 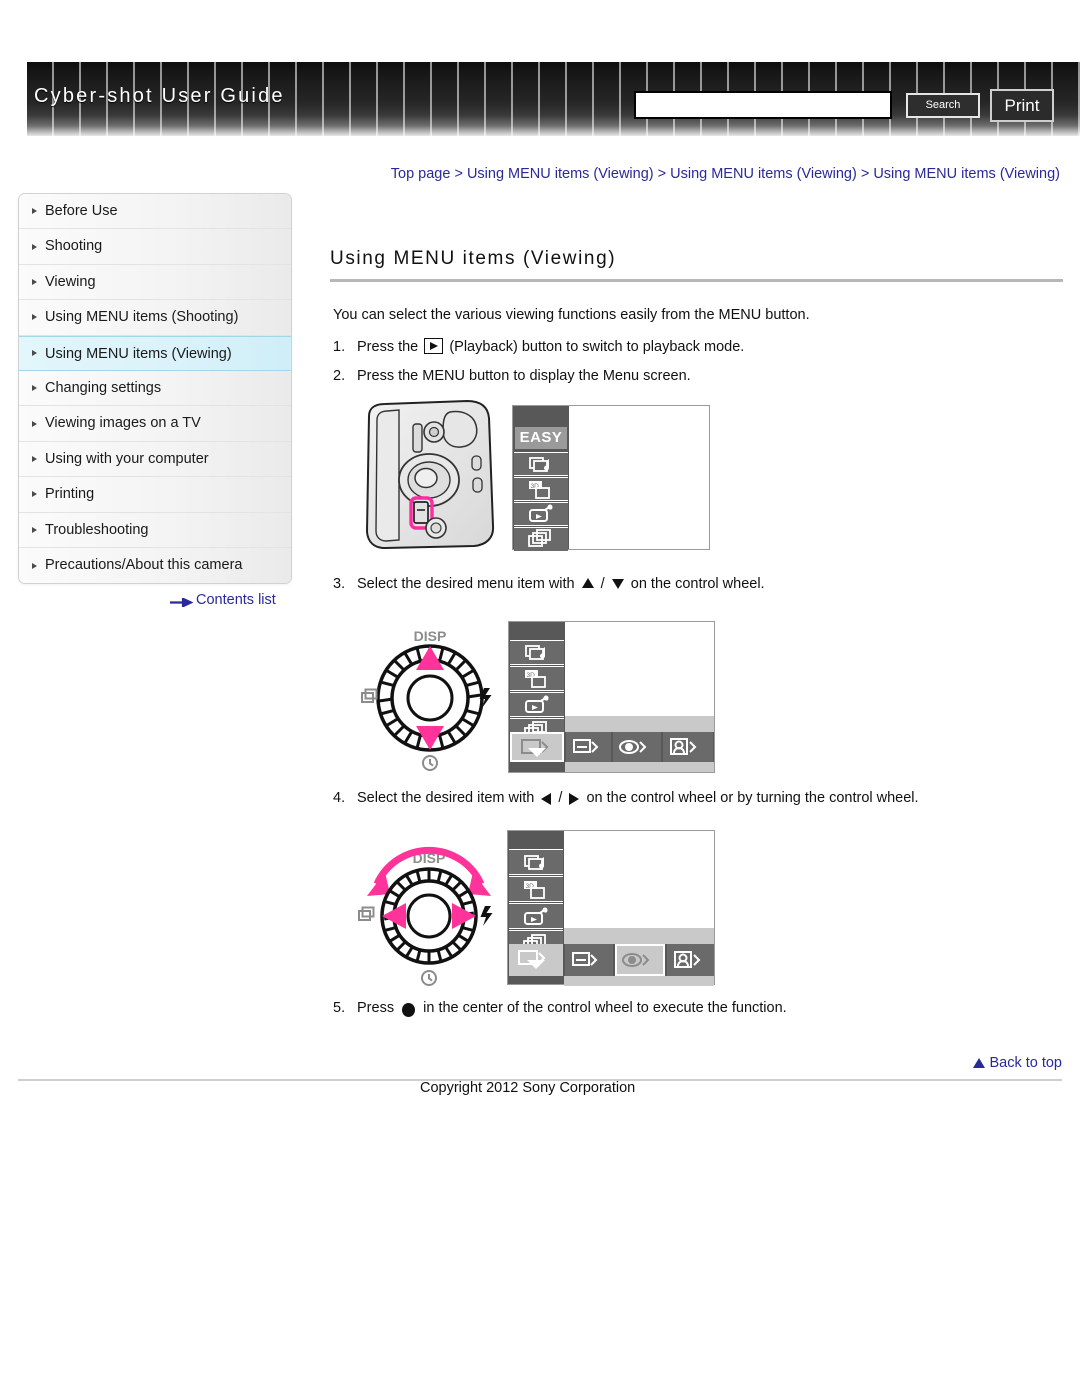 I want to click on sidebar-item-label: Viewing images on a TV, so click(x=123, y=423).